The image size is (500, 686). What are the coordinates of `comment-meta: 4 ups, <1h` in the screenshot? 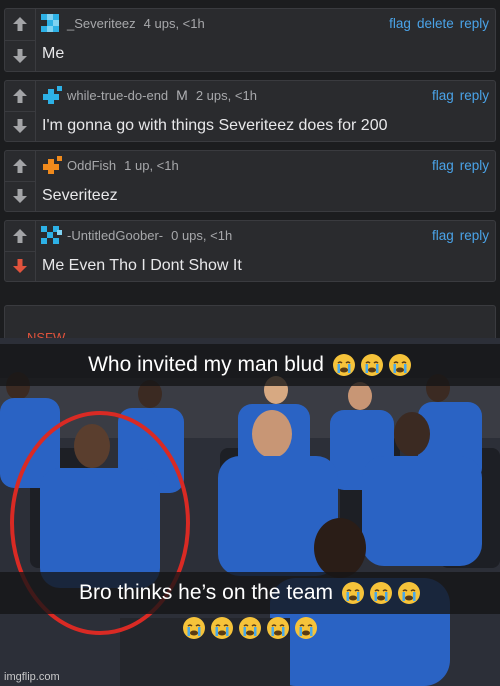 It's located at (174, 23).